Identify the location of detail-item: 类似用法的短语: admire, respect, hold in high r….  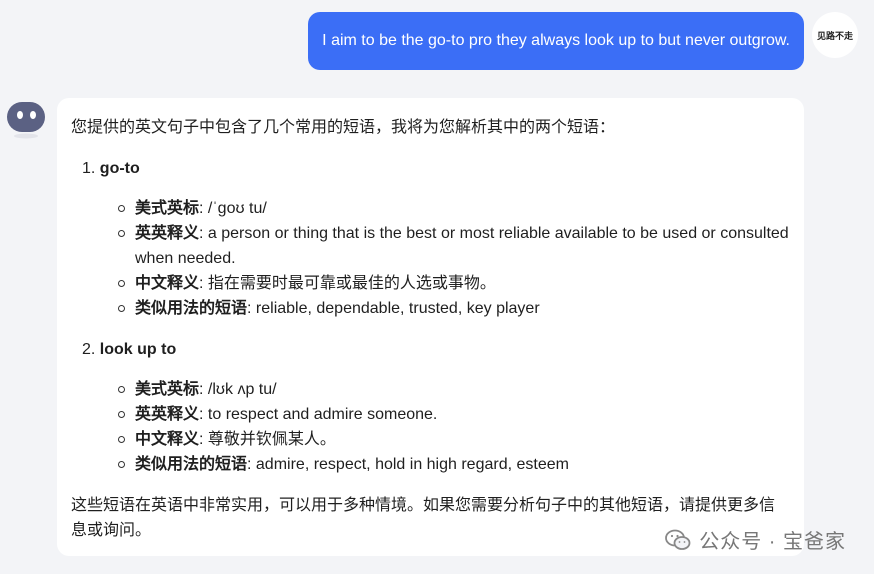
(454, 464).